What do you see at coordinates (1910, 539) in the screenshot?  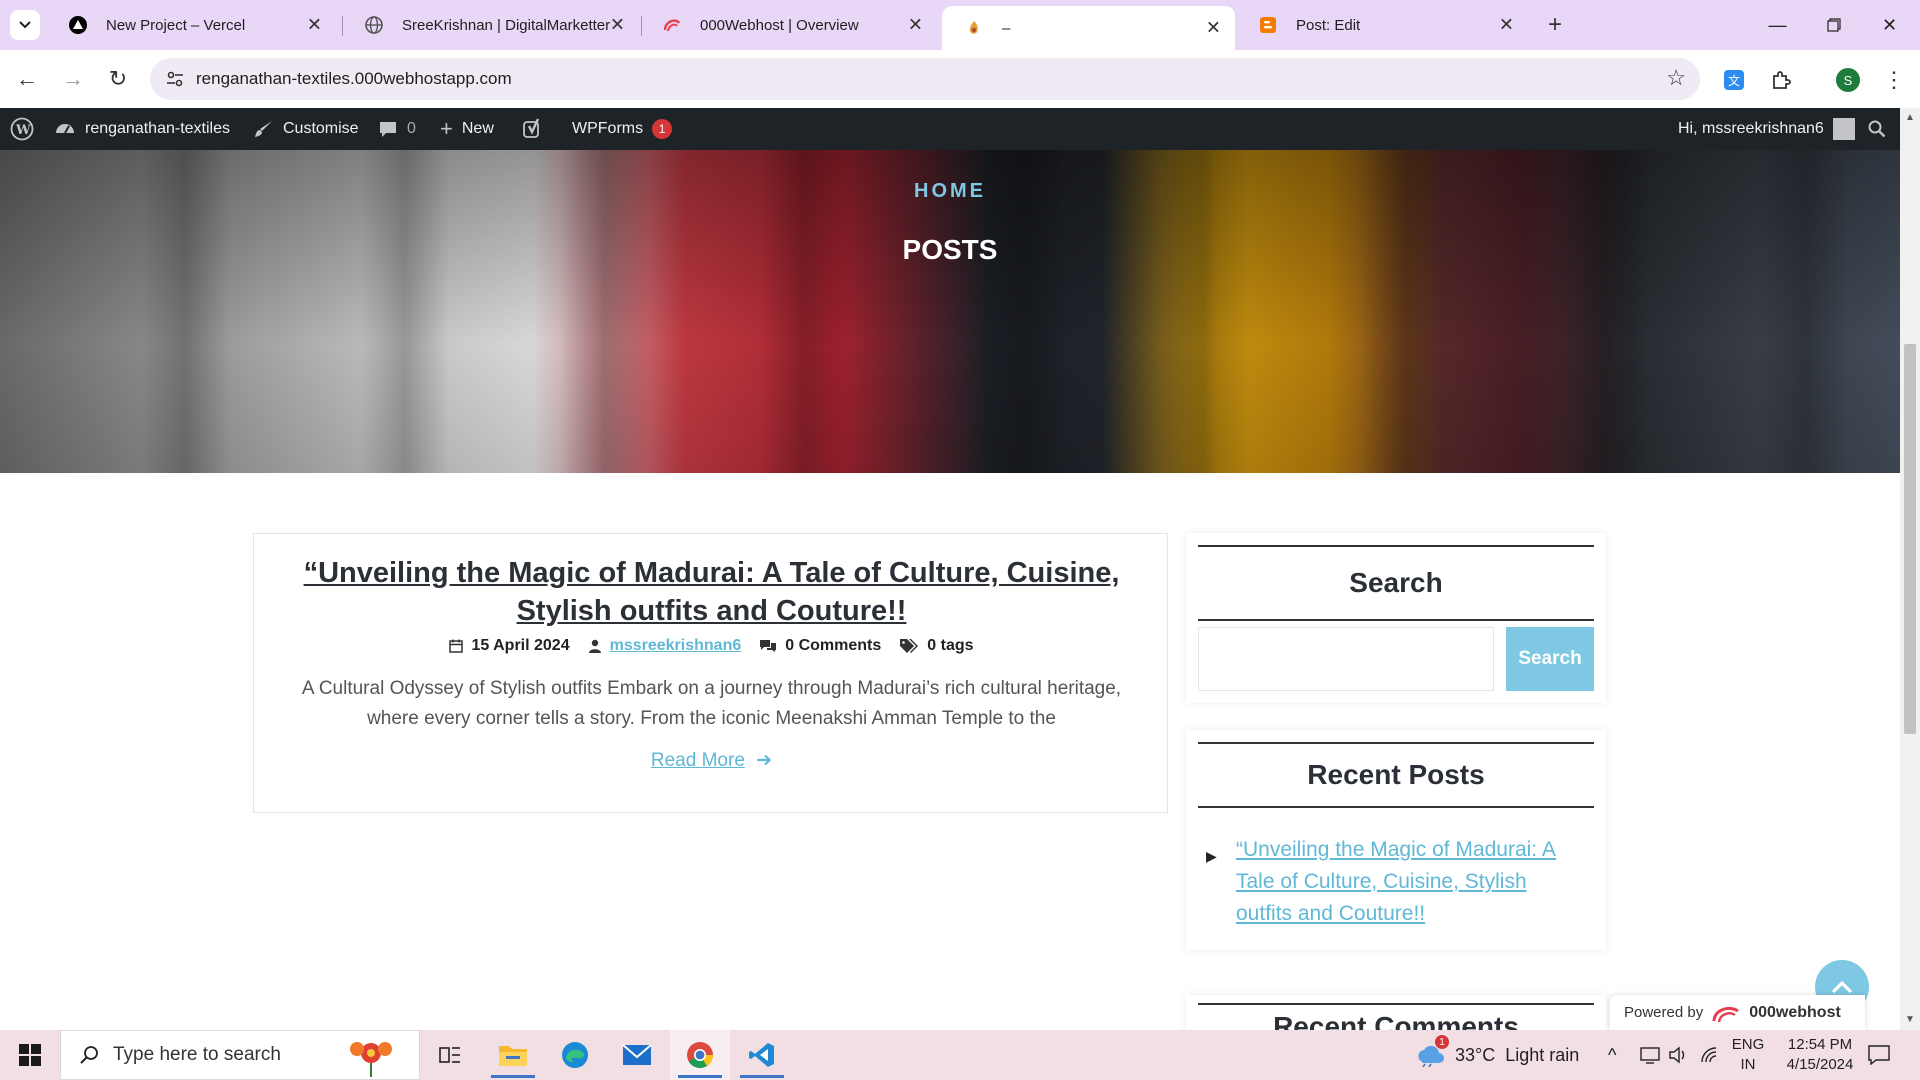 I see `scrollbar-thumb` at bounding box center [1910, 539].